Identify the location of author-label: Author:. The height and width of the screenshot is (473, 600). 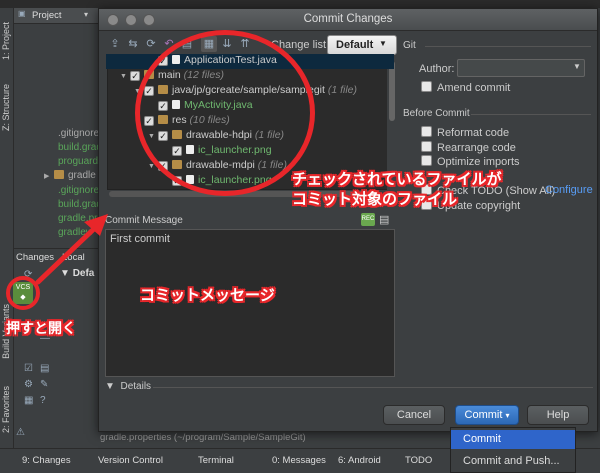
(437, 69).